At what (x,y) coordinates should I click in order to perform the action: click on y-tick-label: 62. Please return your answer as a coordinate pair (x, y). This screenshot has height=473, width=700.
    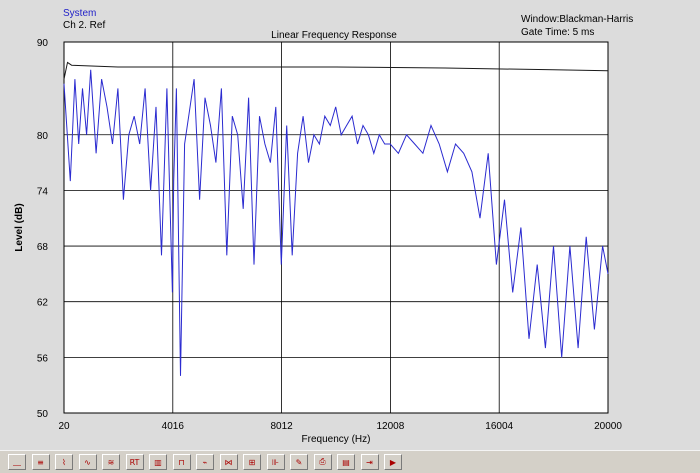
    Looking at the image, I should click on (43, 303).